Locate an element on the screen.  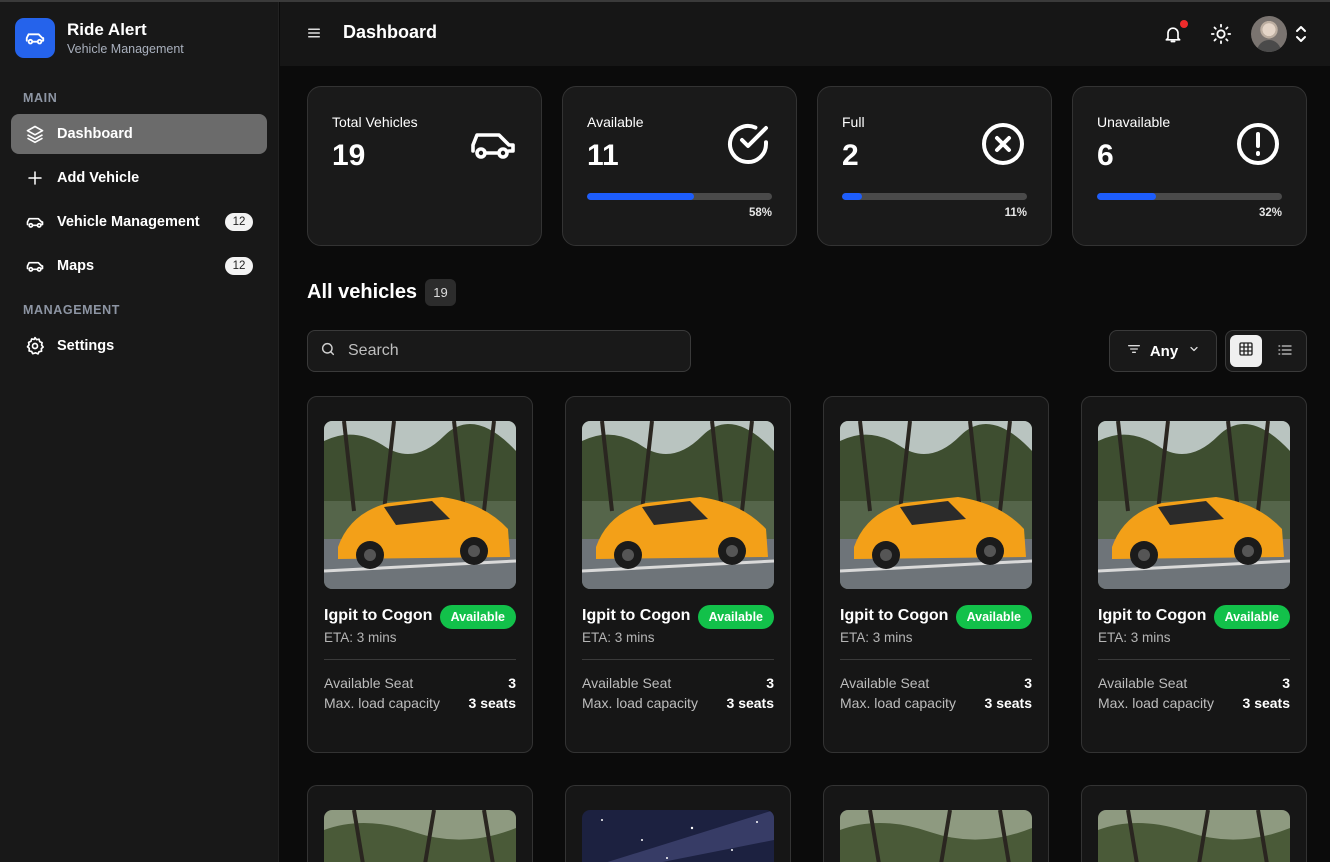
menu-icon is located at coordinates (314, 33).